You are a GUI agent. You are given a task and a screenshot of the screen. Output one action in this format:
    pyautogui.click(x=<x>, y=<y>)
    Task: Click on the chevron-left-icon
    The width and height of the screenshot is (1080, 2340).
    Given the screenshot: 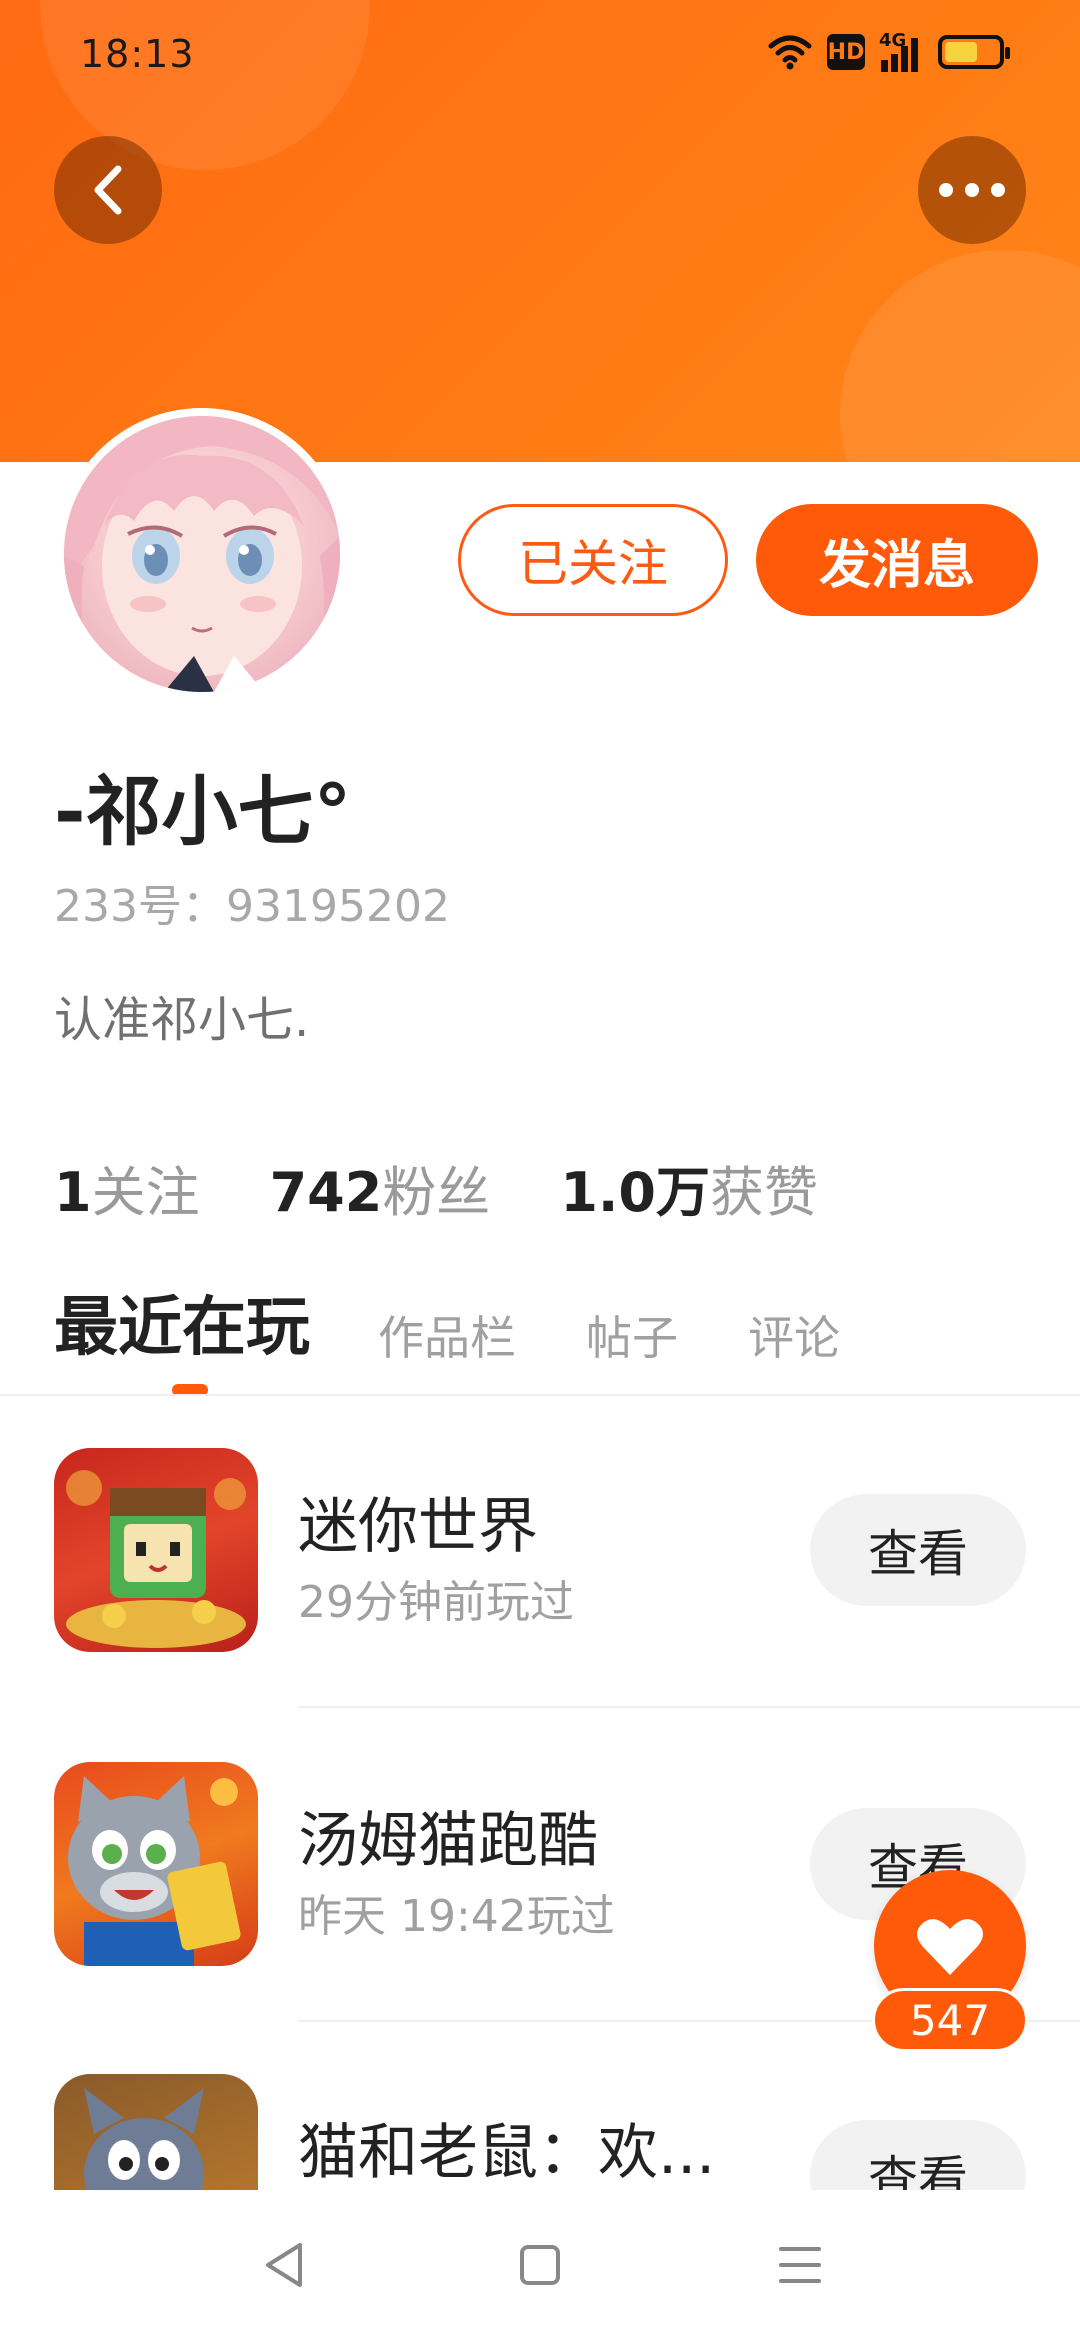 What is the action you would take?
    pyautogui.click(x=108, y=190)
    